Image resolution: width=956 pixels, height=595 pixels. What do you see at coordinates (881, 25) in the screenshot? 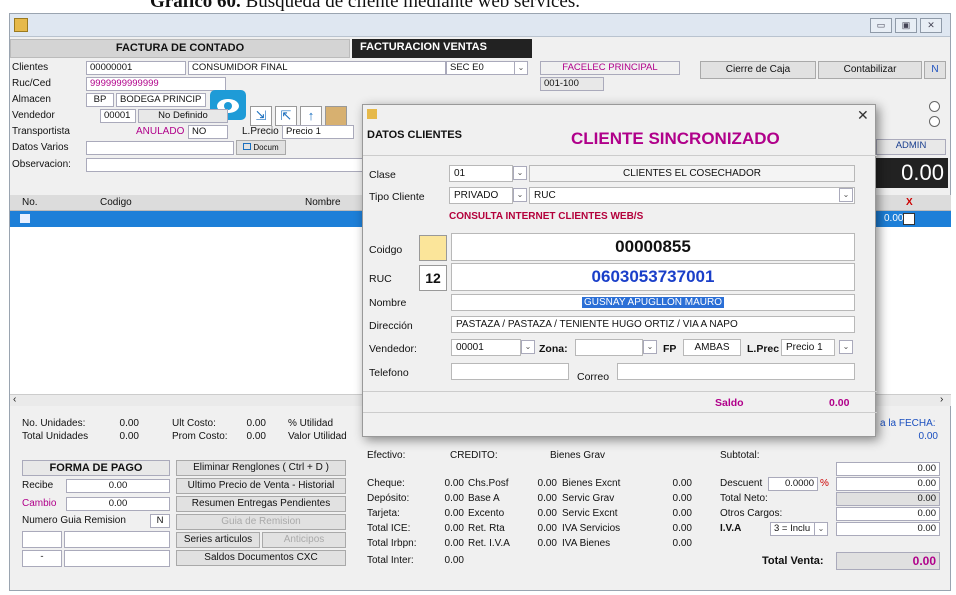
I see `minimize-button: ▭` at bounding box center [881, 25].